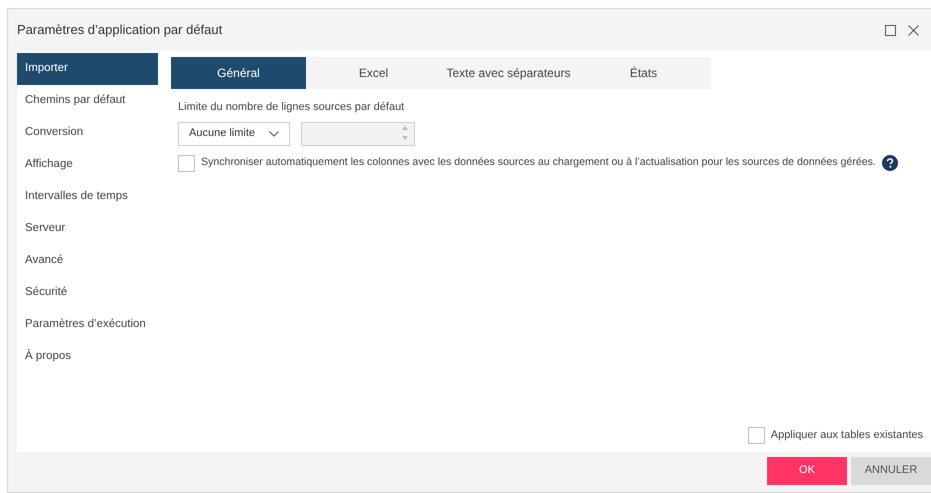  What do you see at coordinates (846, 436) in the screenshot?
I see `apply-option-label: Appliquer aux tables existantes` at bounding box center [846, 436].